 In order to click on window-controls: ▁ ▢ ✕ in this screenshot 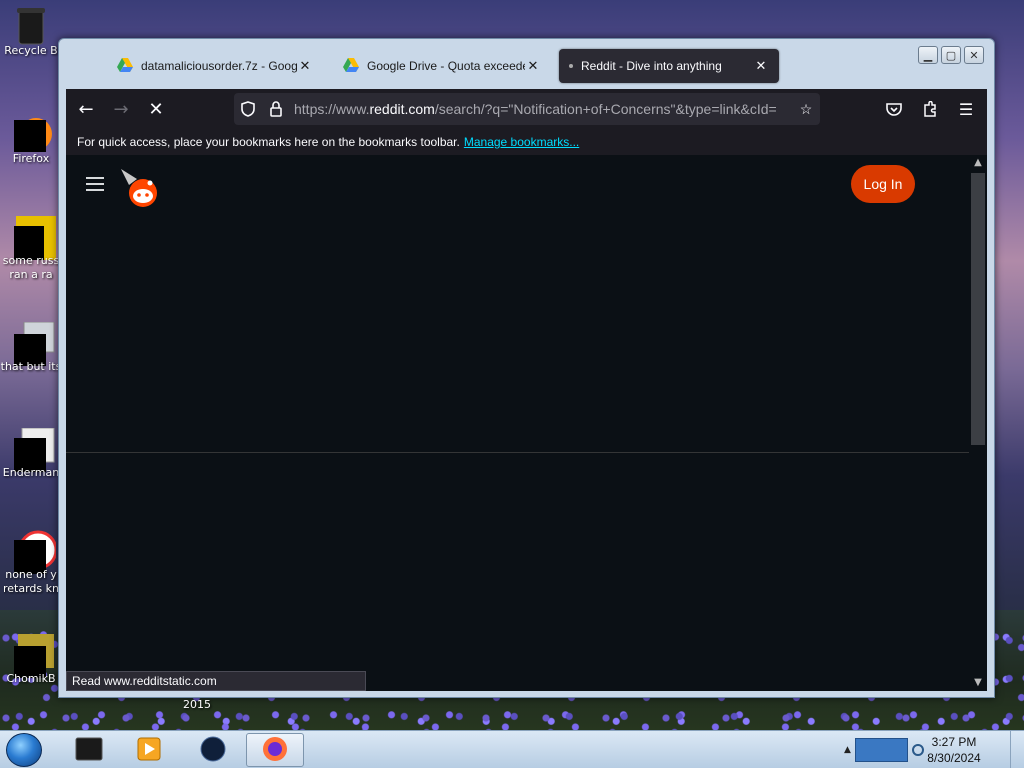, I will do `click(951, 55)`.